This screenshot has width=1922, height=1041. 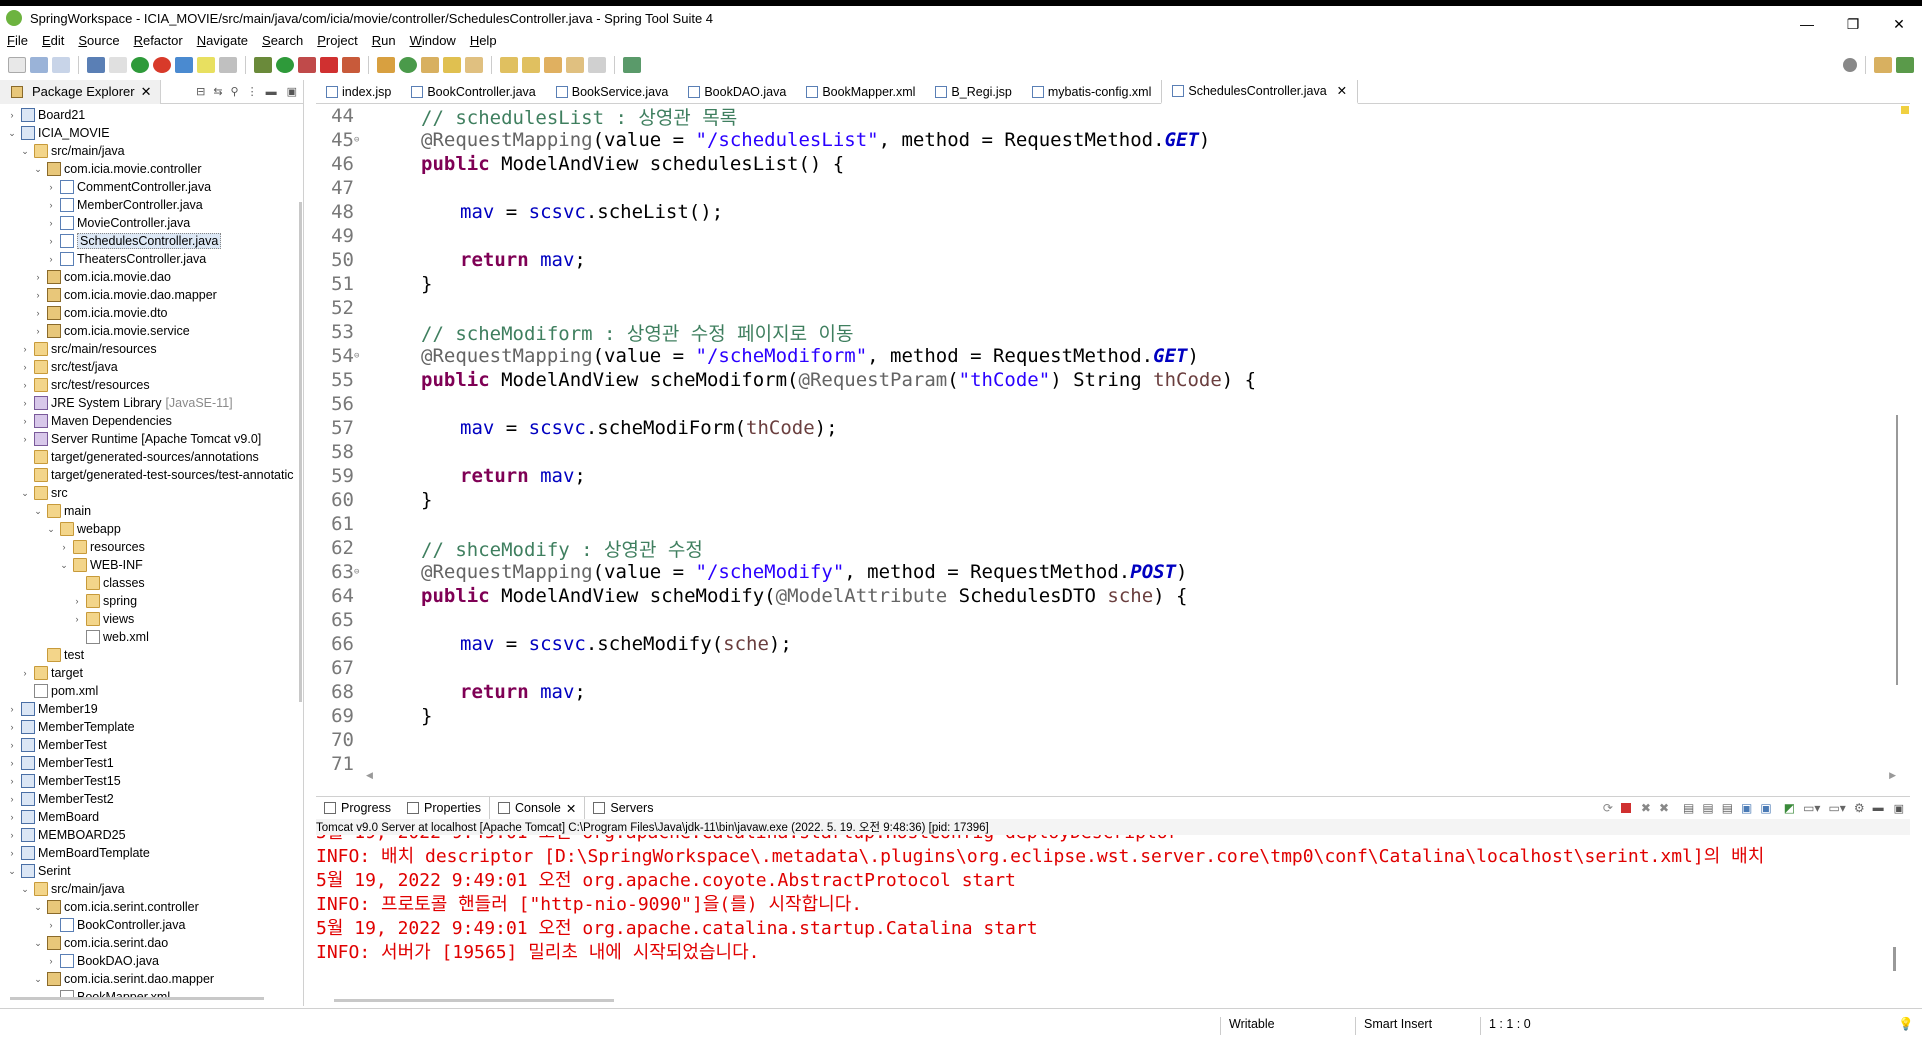 I want to click on code-line: 52, so click(x=1106, y=308).